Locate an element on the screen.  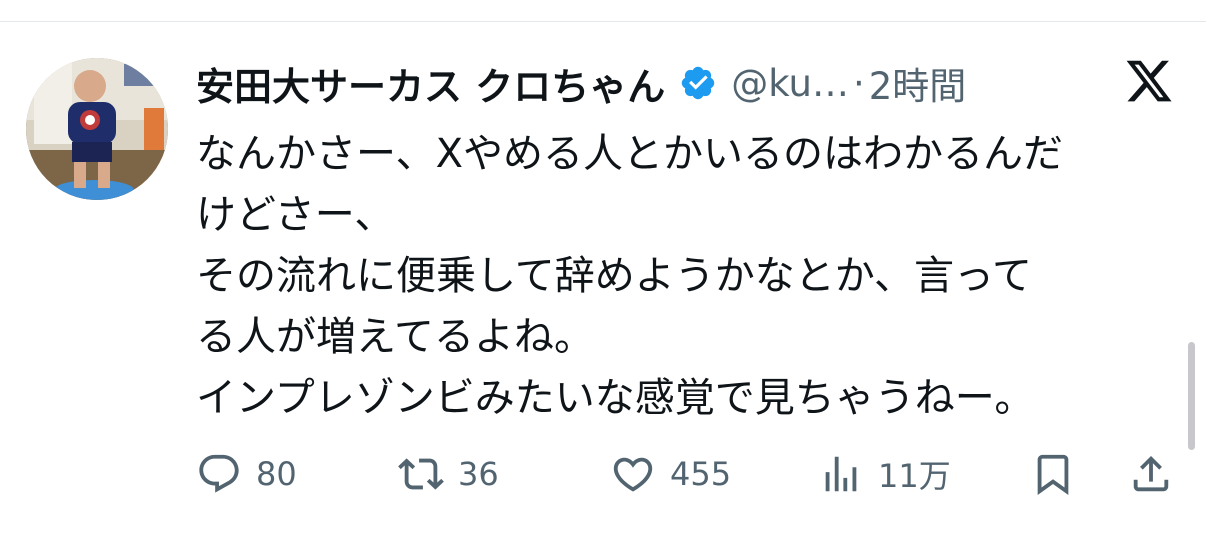
tweet-text-line: その流れに便乗して辞めようかなとか、言って is located at coordinates (614, 276).